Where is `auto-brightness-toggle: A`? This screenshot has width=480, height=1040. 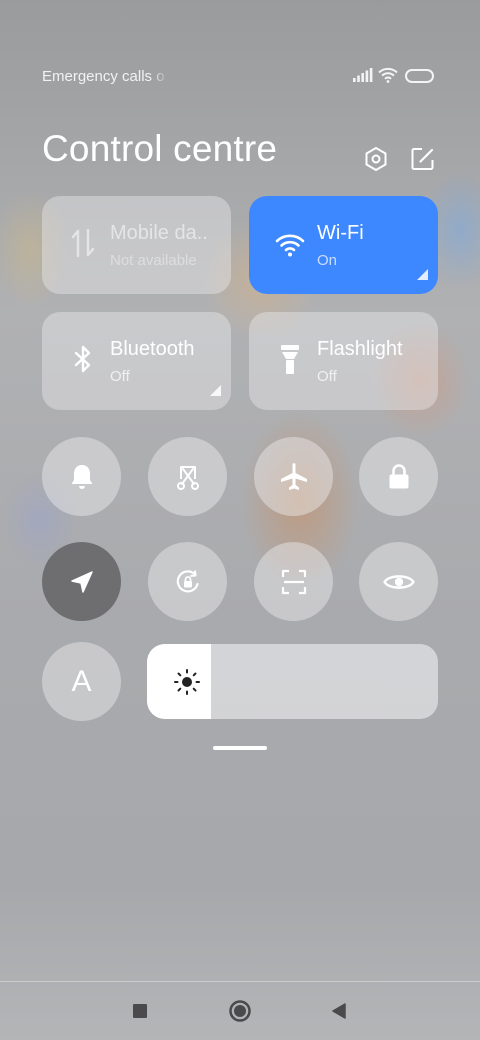 auto-brightness-toggle: A is located at coordinates (81, 681).